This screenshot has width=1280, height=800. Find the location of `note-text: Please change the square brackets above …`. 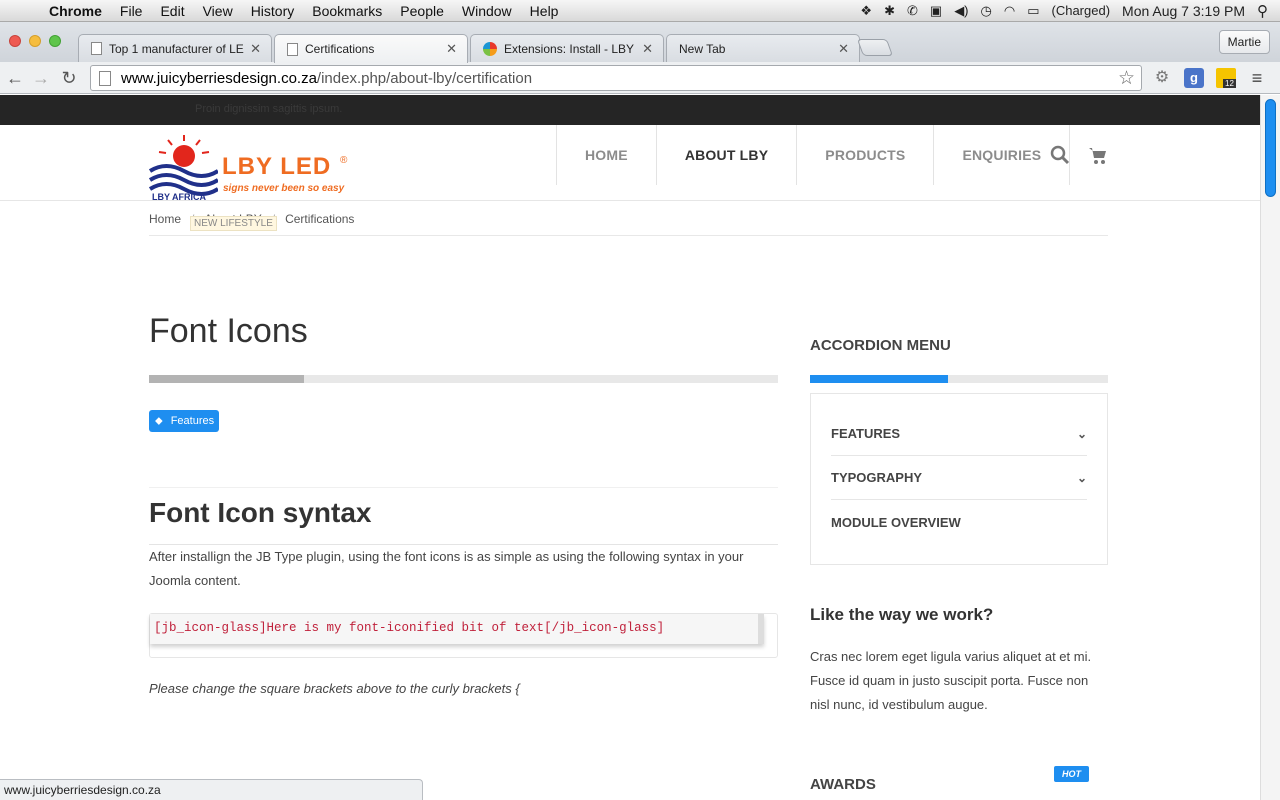

note-text: Please change the square brackets above … is located at coordinates (334, 688).